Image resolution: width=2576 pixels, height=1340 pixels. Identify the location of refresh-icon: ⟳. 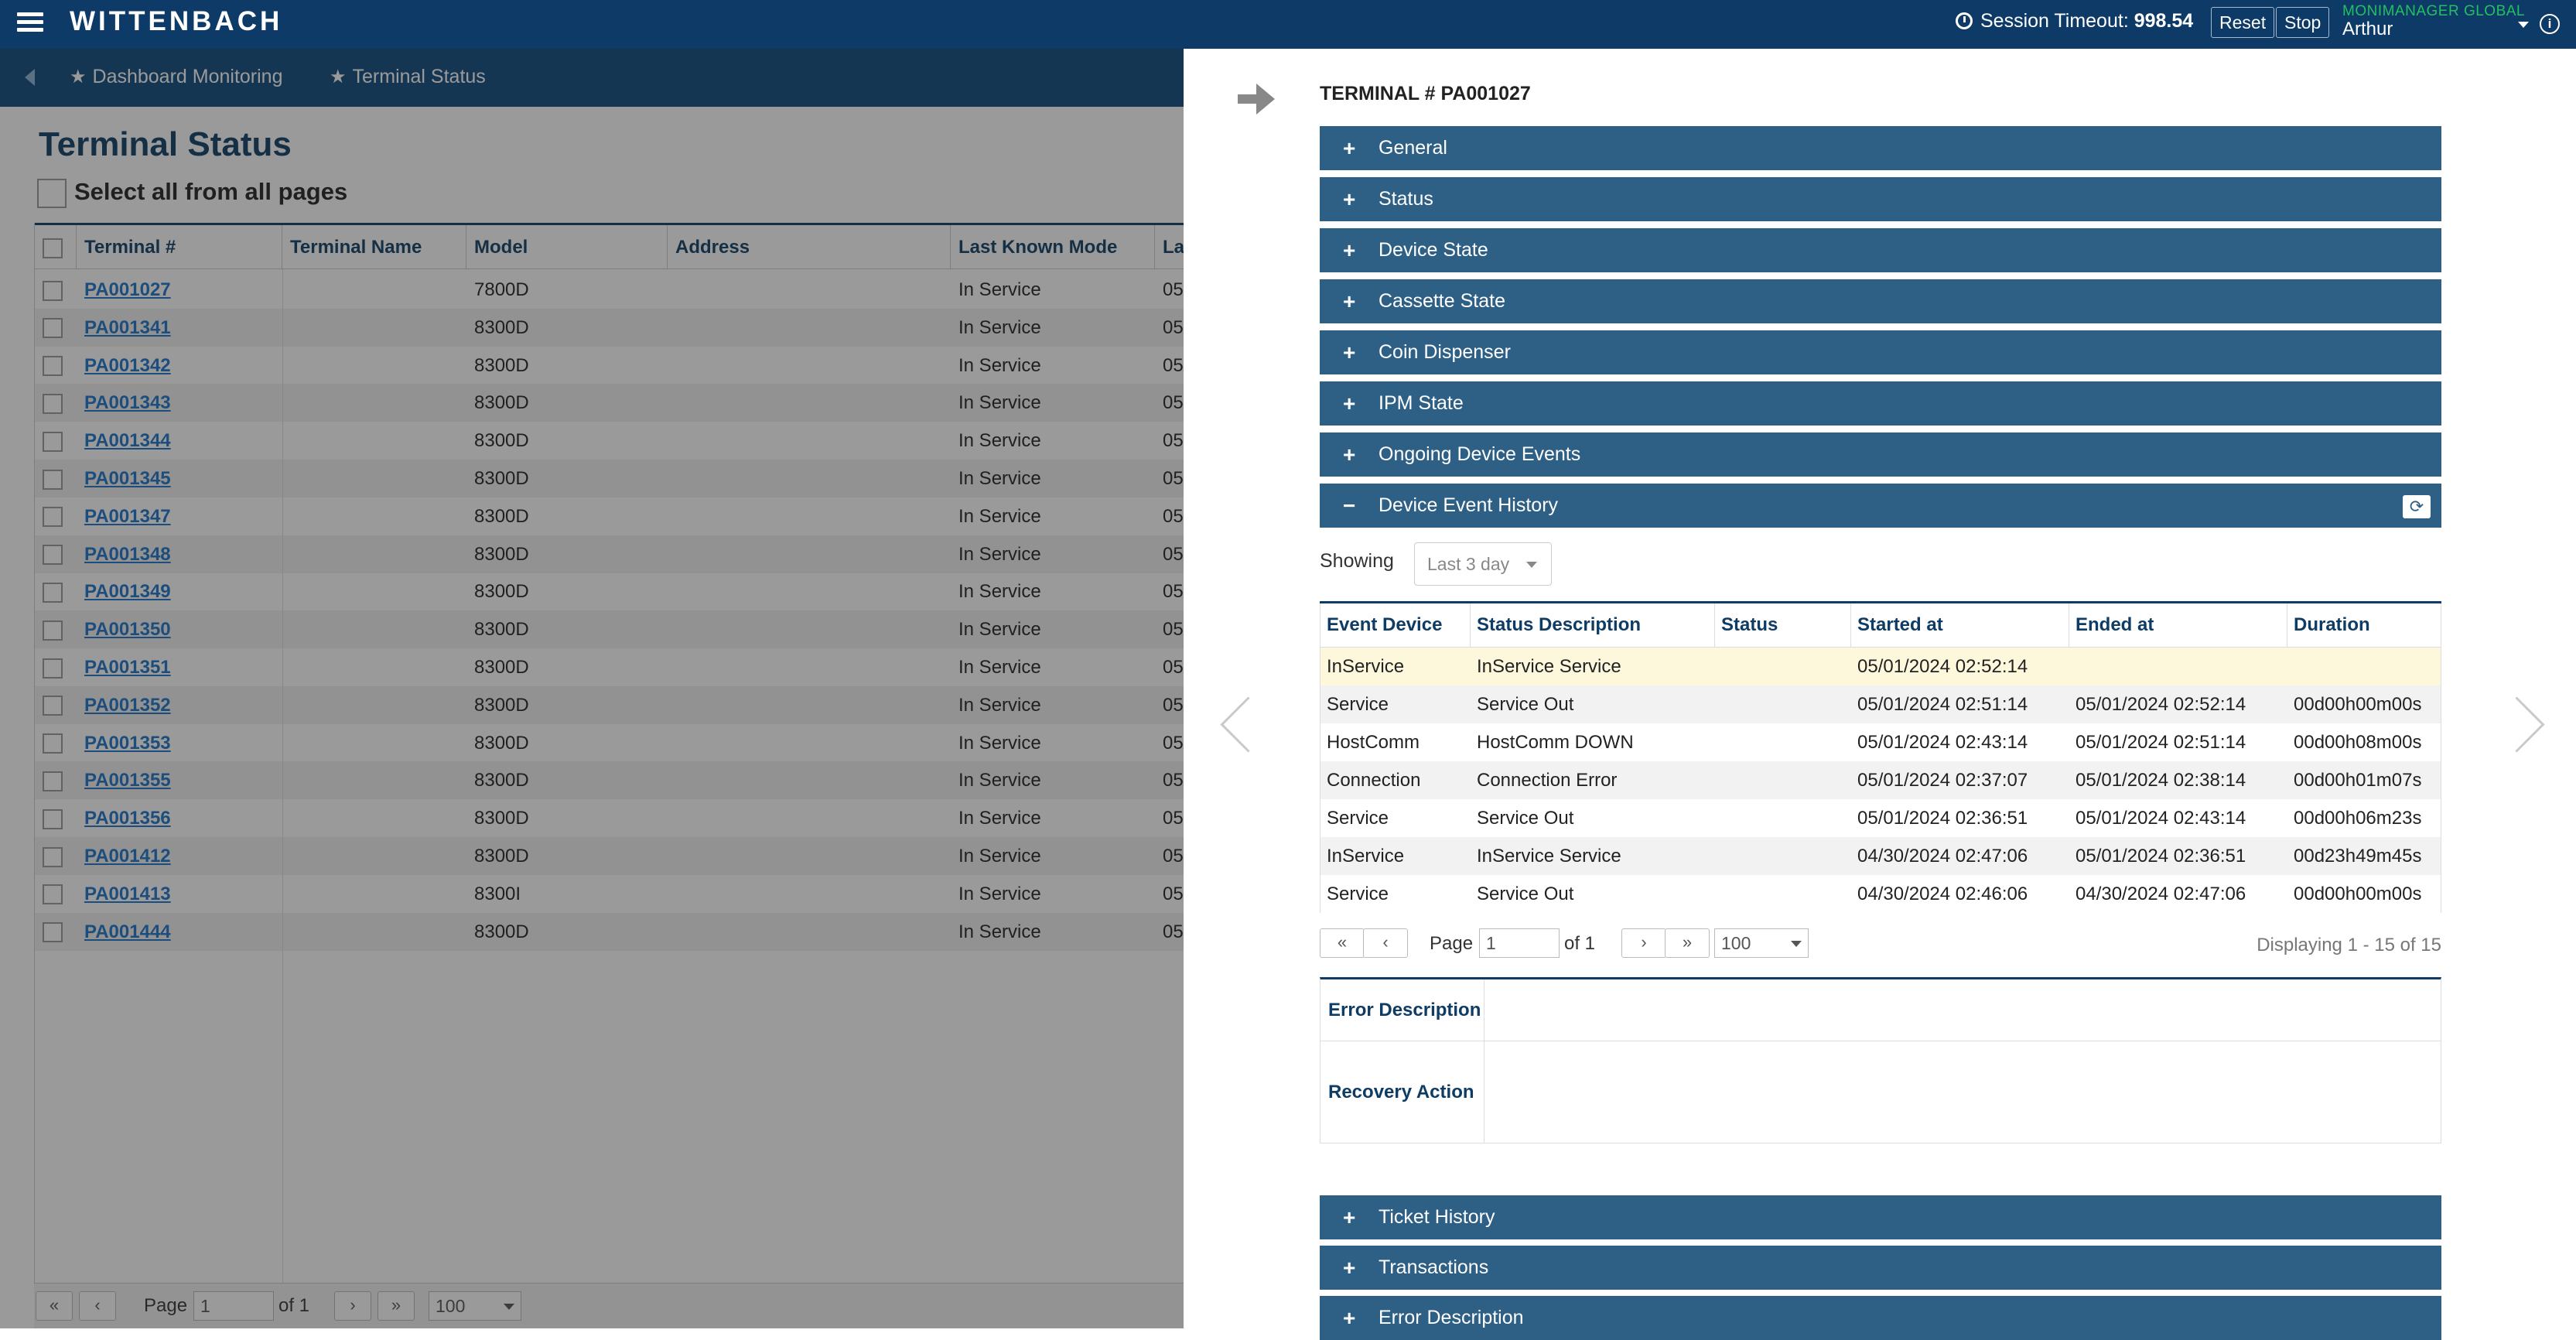
(2417, 506).